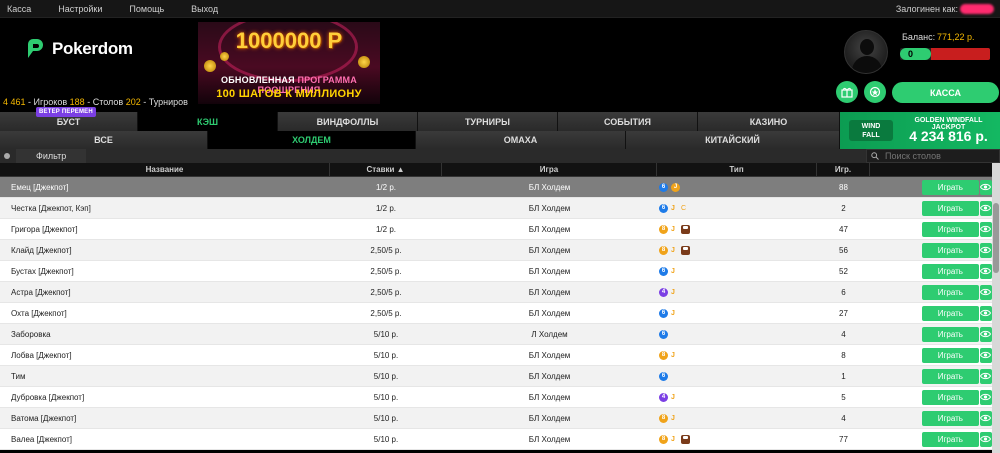  I want to click on brand-logo: Pokerdom, so click(78, 49).